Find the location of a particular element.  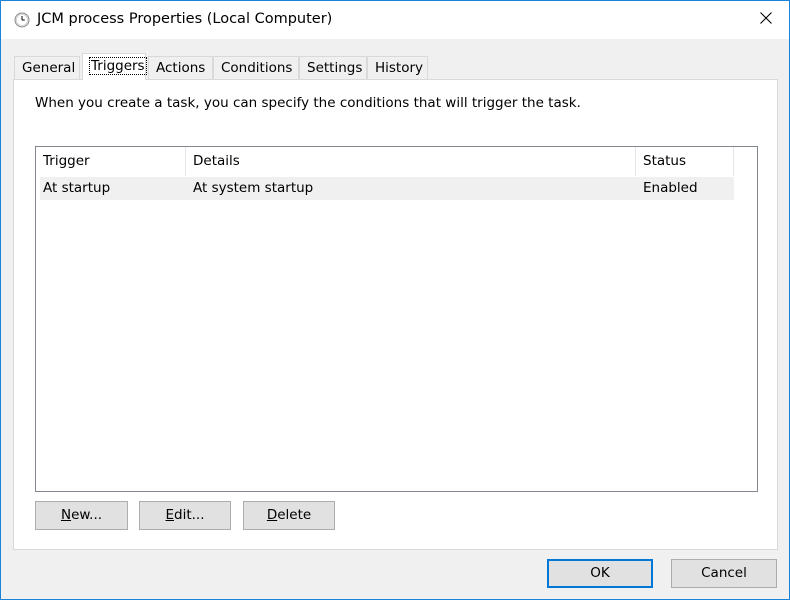

tab-label: History is located at coordinates (399, 68).